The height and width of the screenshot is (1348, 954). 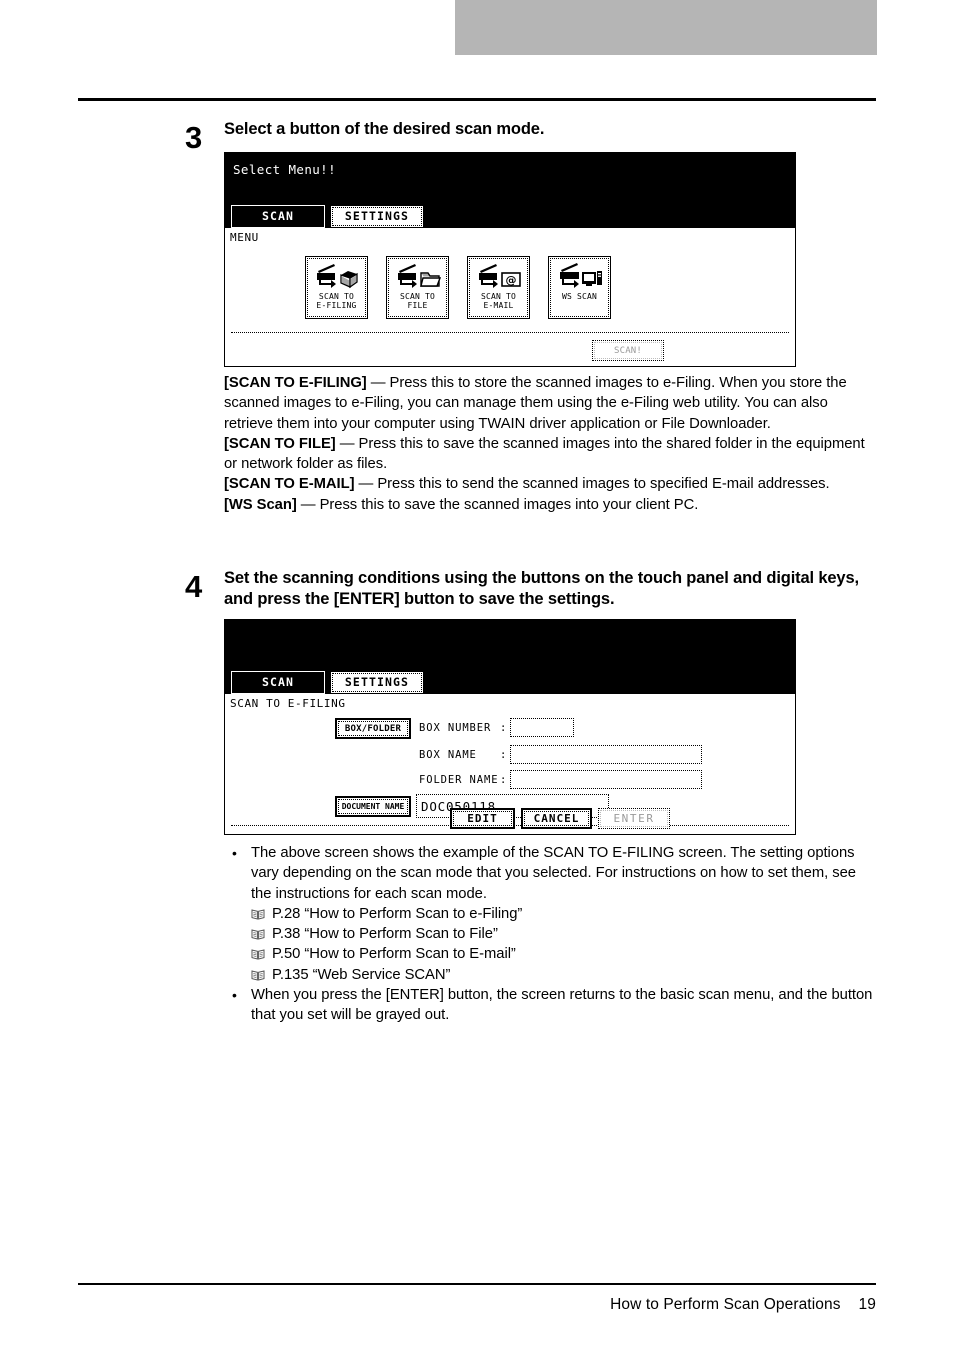 I want to click on footer: How to Perform Scan Operations 19, so click(x=743, y=1305).